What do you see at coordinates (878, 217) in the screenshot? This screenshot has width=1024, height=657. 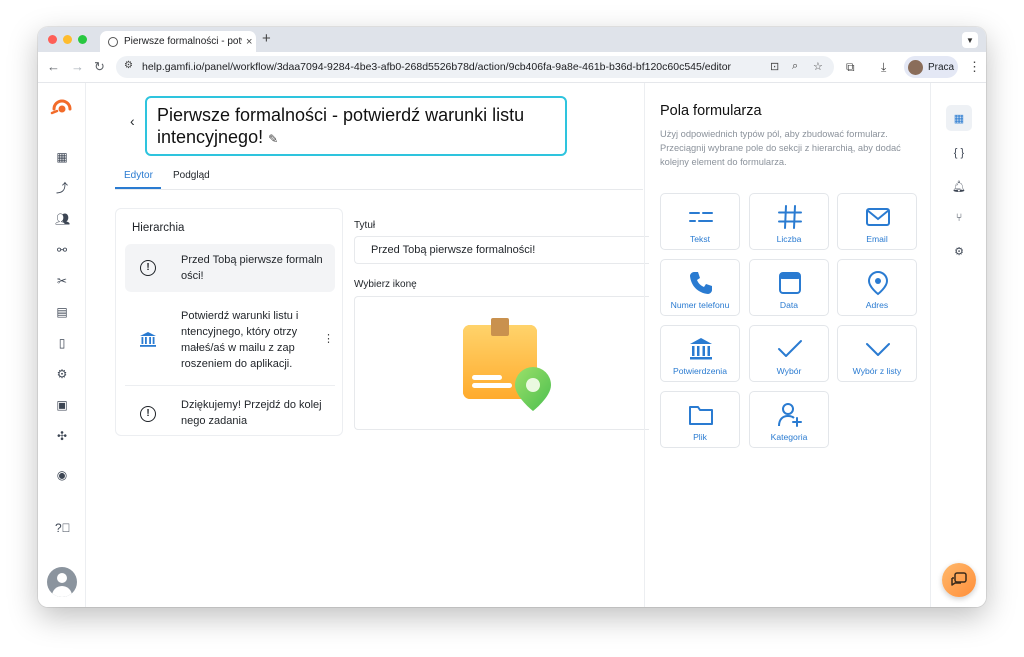 I see `envelope-icon` at bounding box center [878, 217].